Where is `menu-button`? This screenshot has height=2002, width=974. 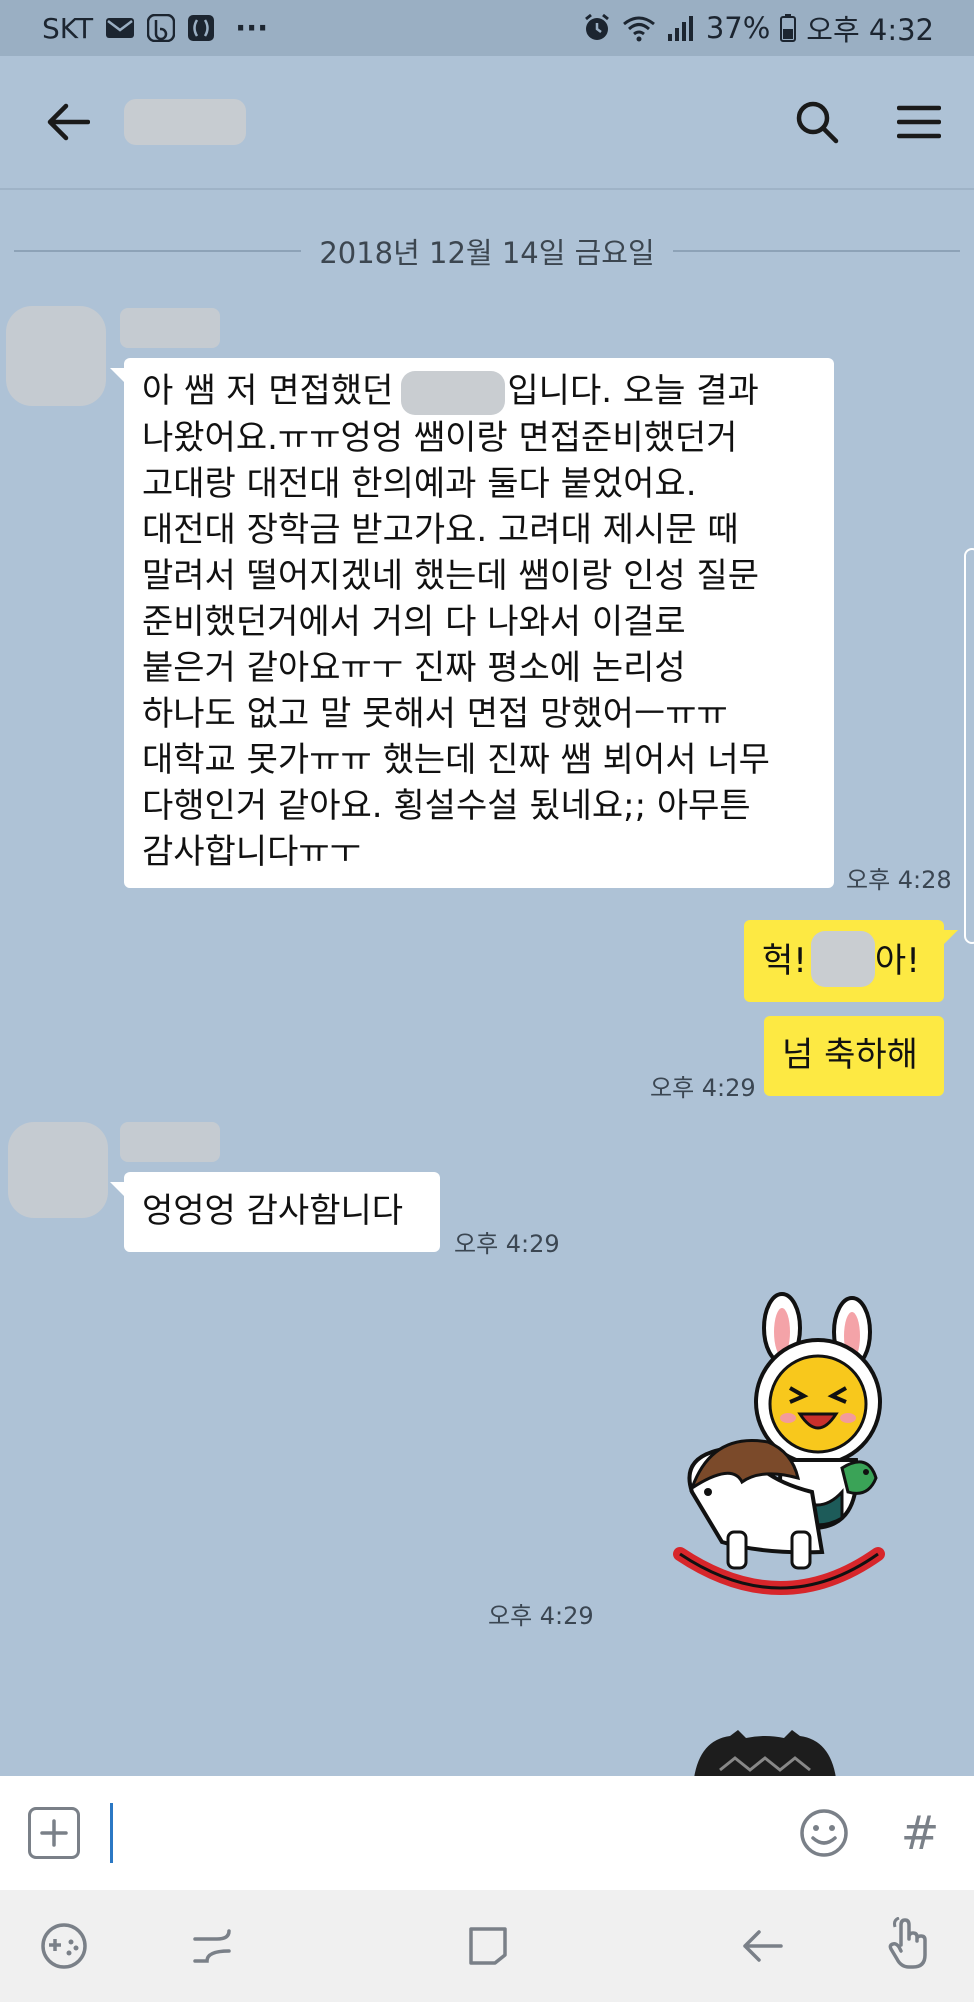 menu-button is located at coordinates (919, 122).